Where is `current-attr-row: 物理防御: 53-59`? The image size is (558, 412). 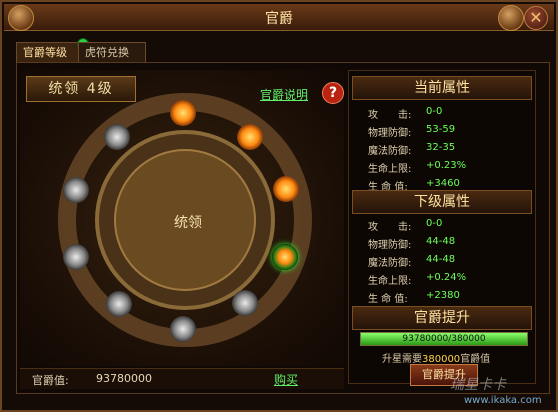 current-attr-row: 物理防御: 53-59 is located at coordinates (411, 131).